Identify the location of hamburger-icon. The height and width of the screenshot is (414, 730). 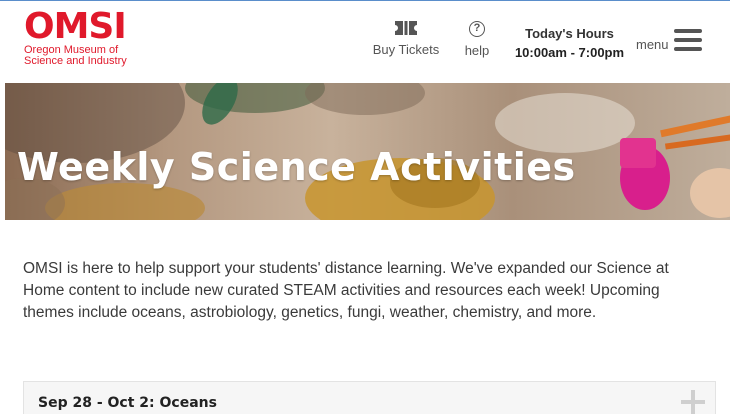
(688, 42).